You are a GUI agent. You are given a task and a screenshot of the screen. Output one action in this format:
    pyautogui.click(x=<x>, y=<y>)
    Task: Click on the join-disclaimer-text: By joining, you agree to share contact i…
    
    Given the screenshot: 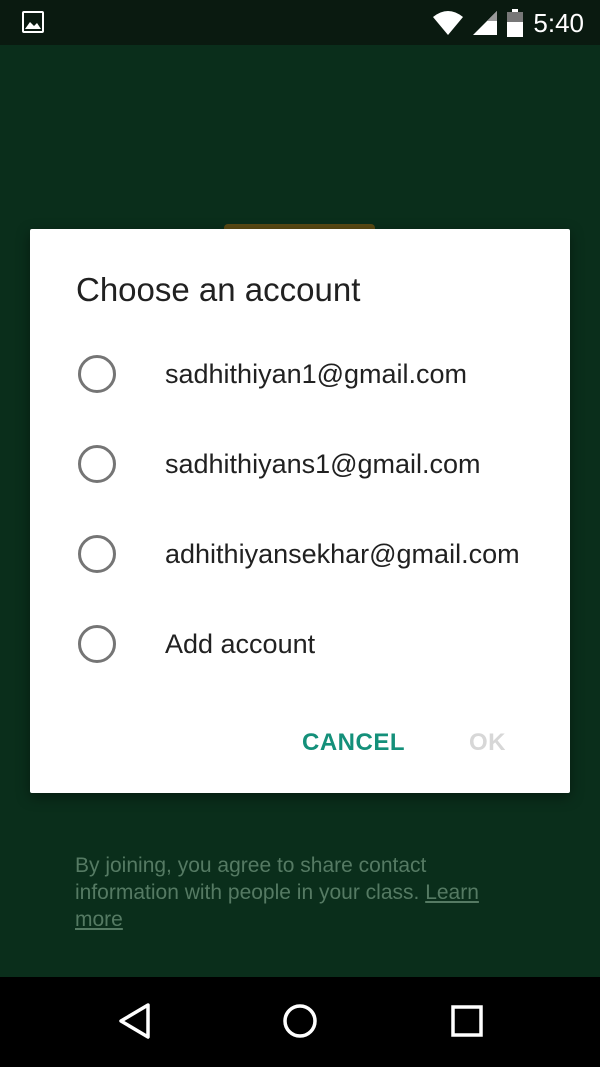 What is the action you would take?
    pyautogui.click(x=251, y=879)
    